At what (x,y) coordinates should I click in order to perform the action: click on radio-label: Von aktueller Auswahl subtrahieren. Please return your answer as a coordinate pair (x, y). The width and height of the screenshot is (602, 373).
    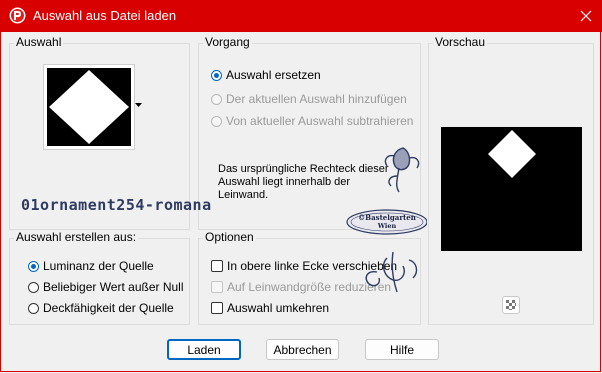
    Looking at the image, I should click on (320, 121).